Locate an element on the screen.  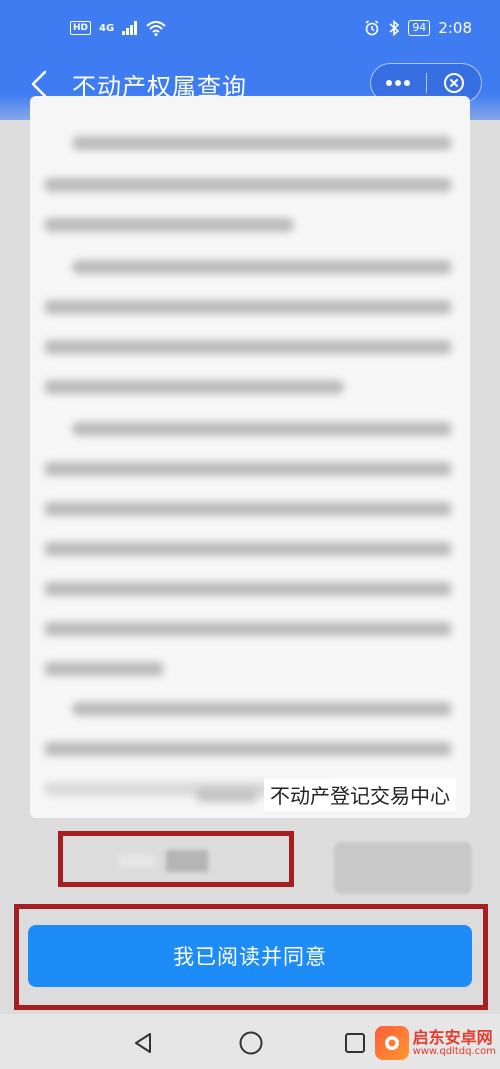
network-type: 4G is located at coordinates (107, 28).